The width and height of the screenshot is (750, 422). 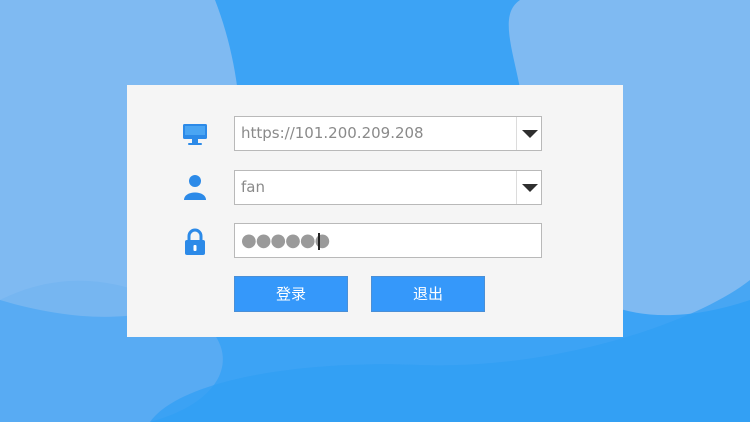 What do you see at coordinates (291, 294) in the screenshot?
I see `login-button: 登录` at bounding box center [291, 294].